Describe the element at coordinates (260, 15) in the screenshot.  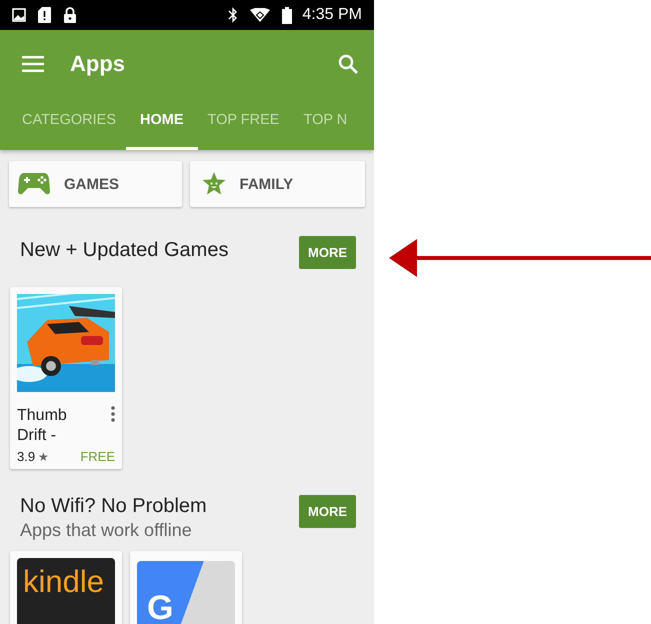
I see `wifi-icon` at that location.